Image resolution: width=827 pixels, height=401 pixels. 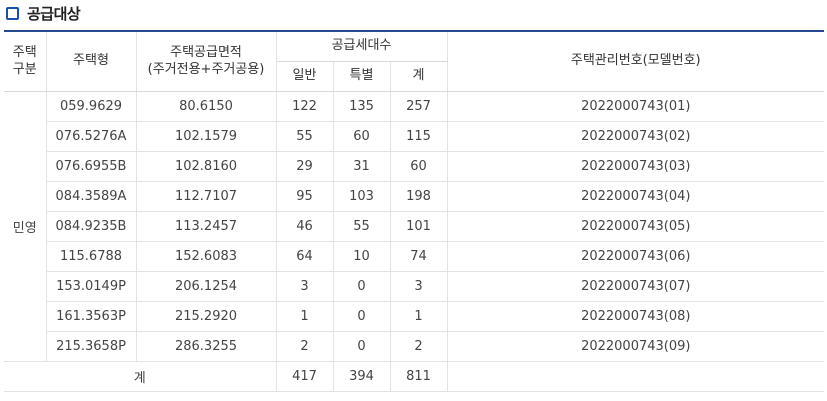 What do you see at coordinates (91, 226) in the screenshot?
I see `cell-house-type: 084.9235B` at bounding box center [91, 226].